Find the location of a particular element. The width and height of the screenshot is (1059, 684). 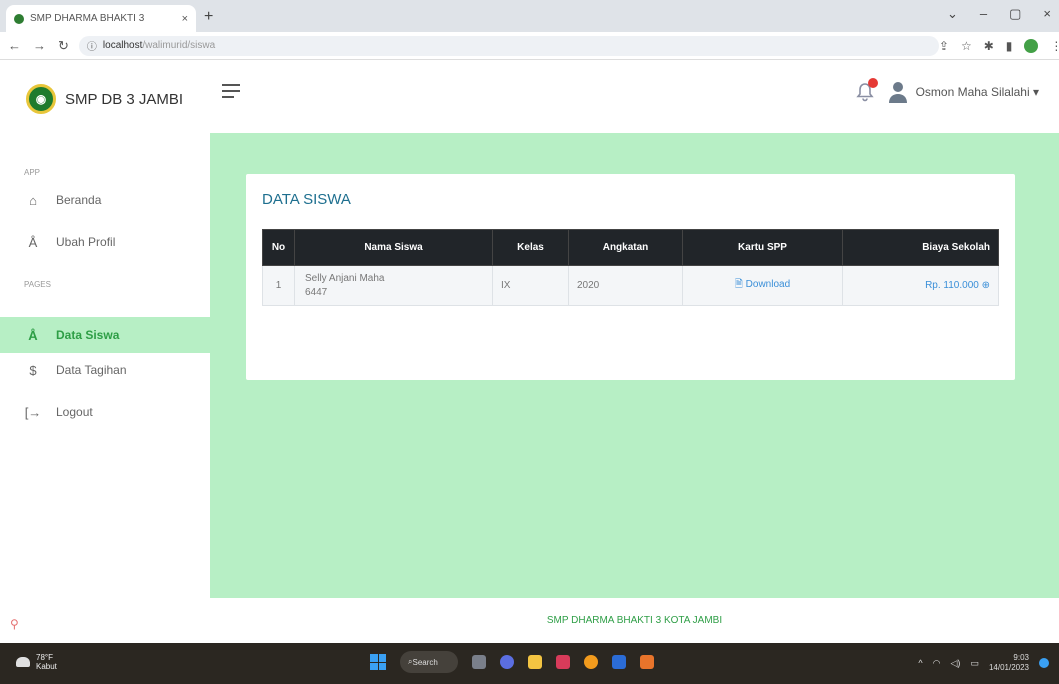

bookmark-star-icon: ☆ is located at coordinates (966, 46).